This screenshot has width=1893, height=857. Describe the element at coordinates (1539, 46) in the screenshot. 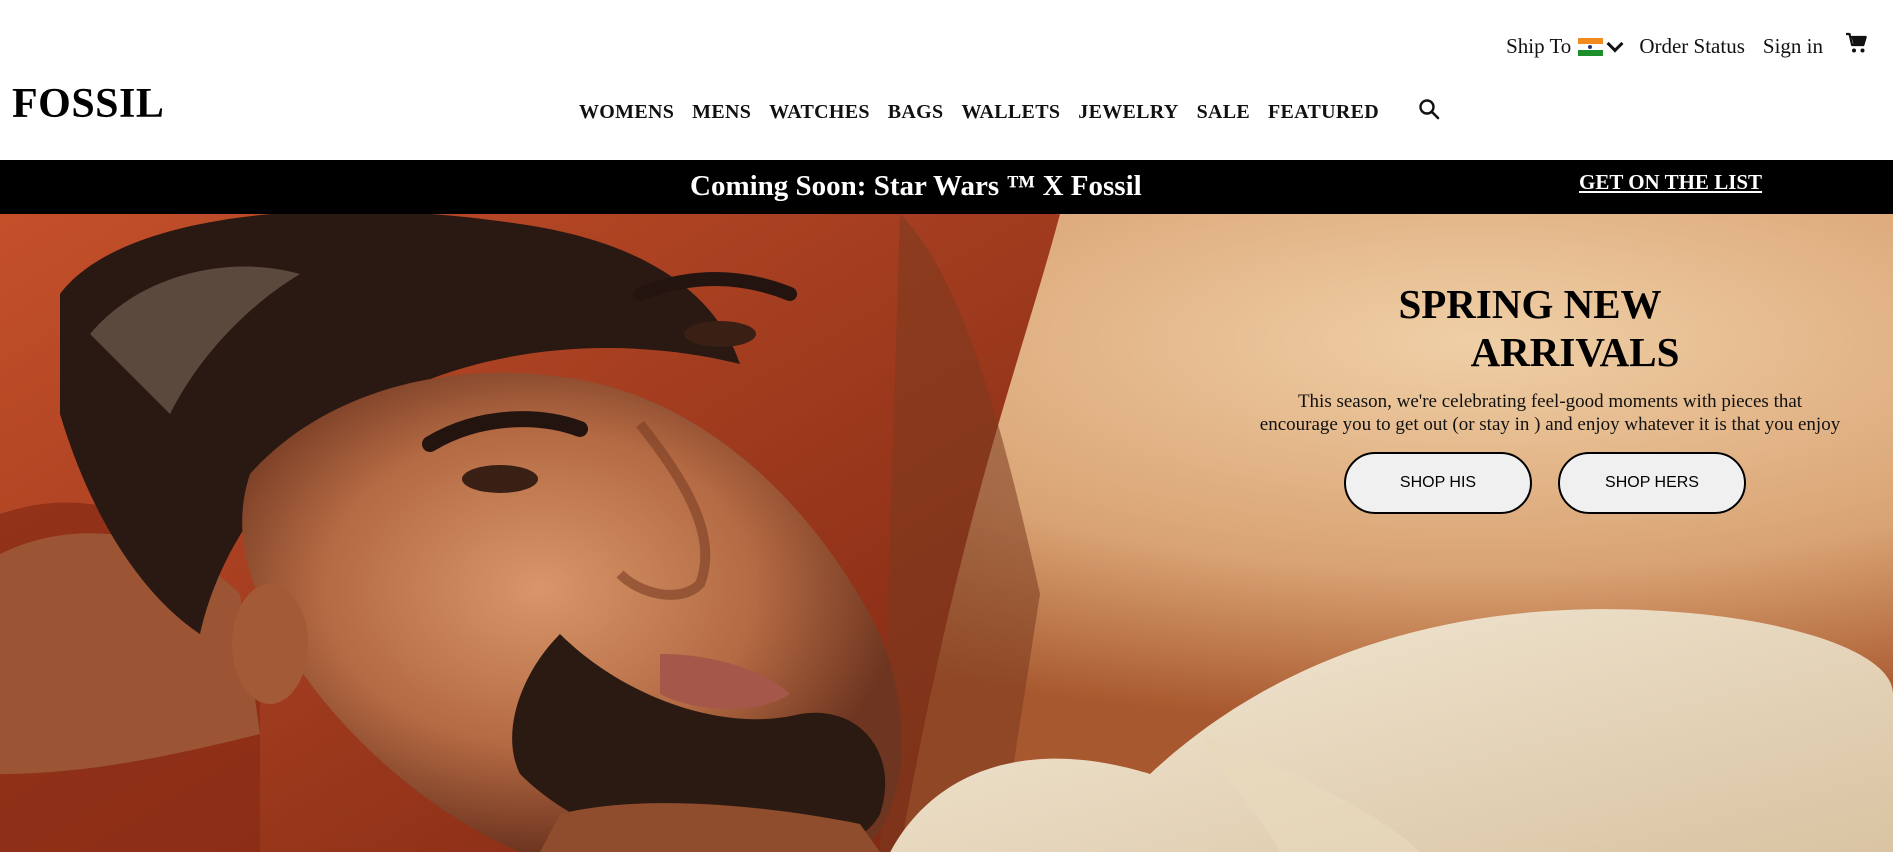

I see `ship-to-label: Ship To` at that location.